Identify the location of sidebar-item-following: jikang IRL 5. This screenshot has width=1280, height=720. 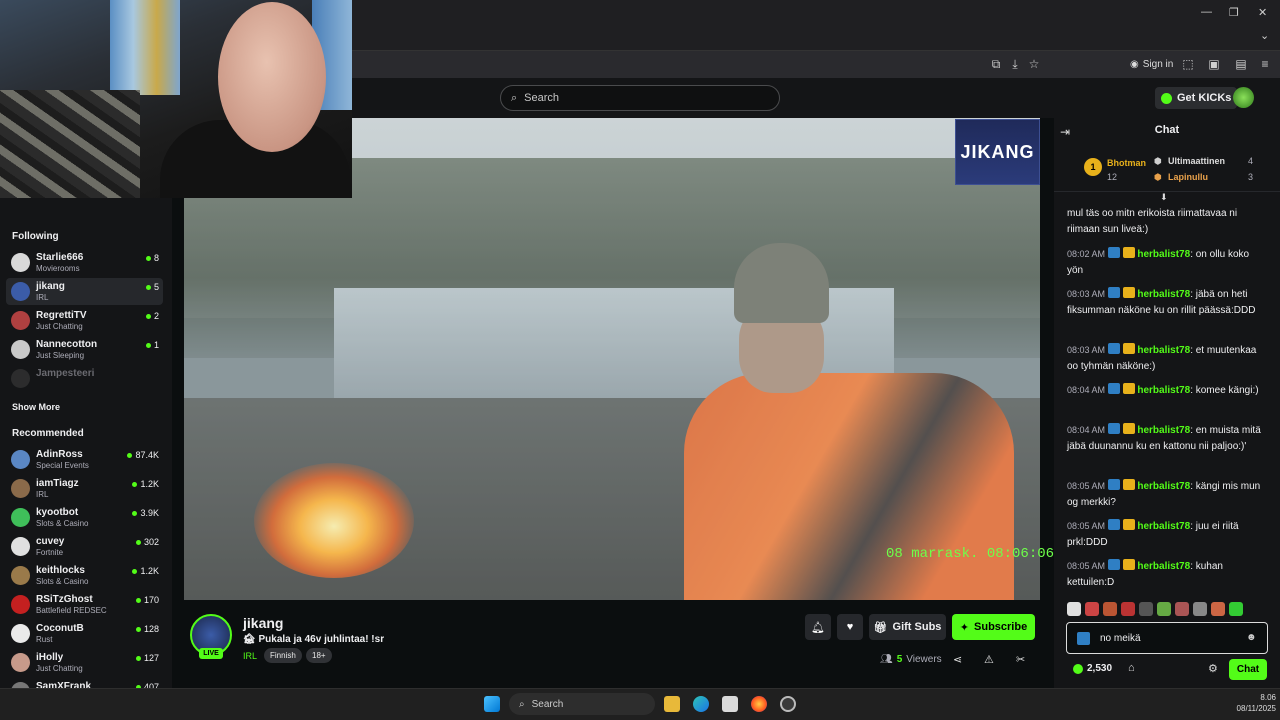
(84, 291).